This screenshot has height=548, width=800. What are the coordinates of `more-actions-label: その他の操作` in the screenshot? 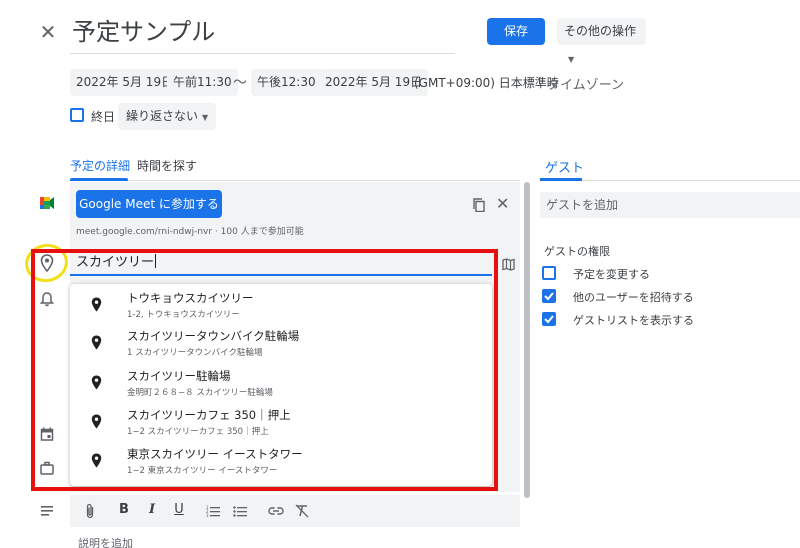 It's located at (600, 31).